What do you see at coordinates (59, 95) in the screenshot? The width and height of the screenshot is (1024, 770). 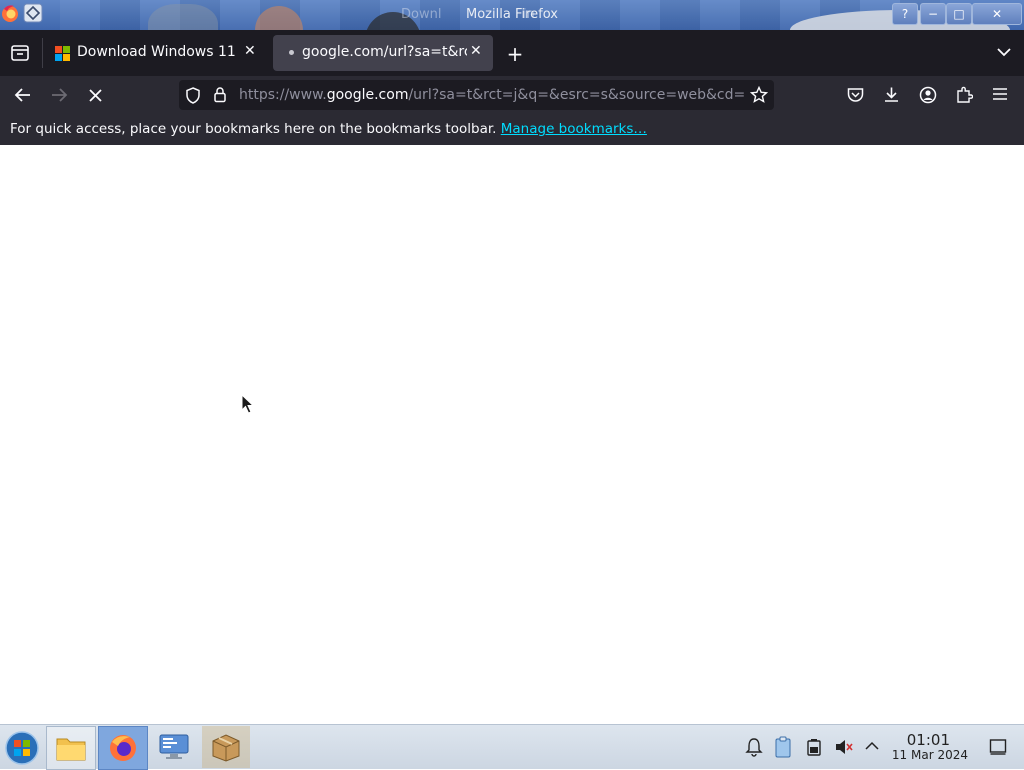 I see `forward-arrow-icon` at bounding box center [59, 95].